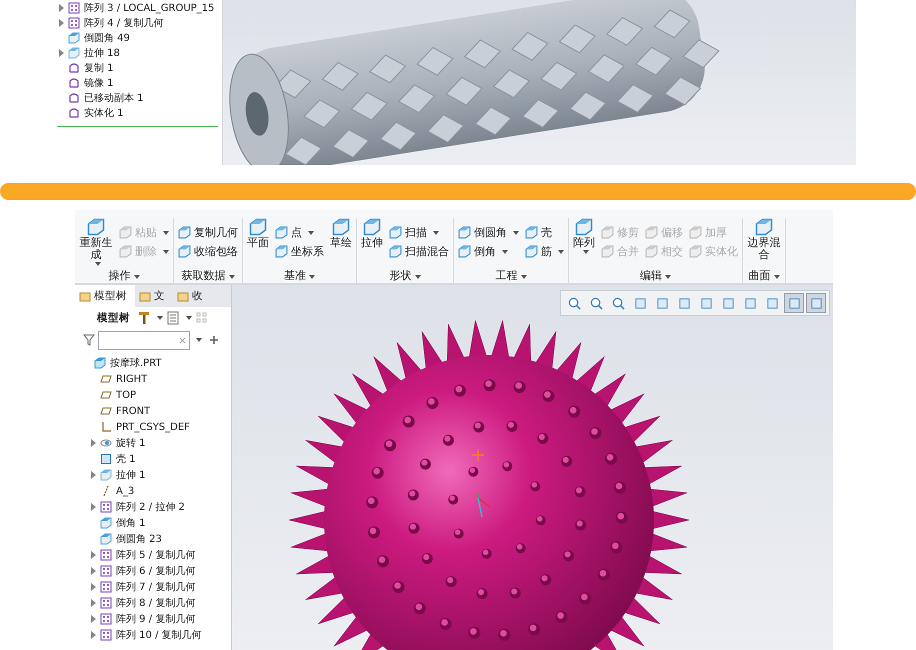 This screenshot has height=650, width=916. What do you see at coordinates (208, 275) in the screenshot?
I see `group-label: 获取数据` at bounding box center [208, 275].